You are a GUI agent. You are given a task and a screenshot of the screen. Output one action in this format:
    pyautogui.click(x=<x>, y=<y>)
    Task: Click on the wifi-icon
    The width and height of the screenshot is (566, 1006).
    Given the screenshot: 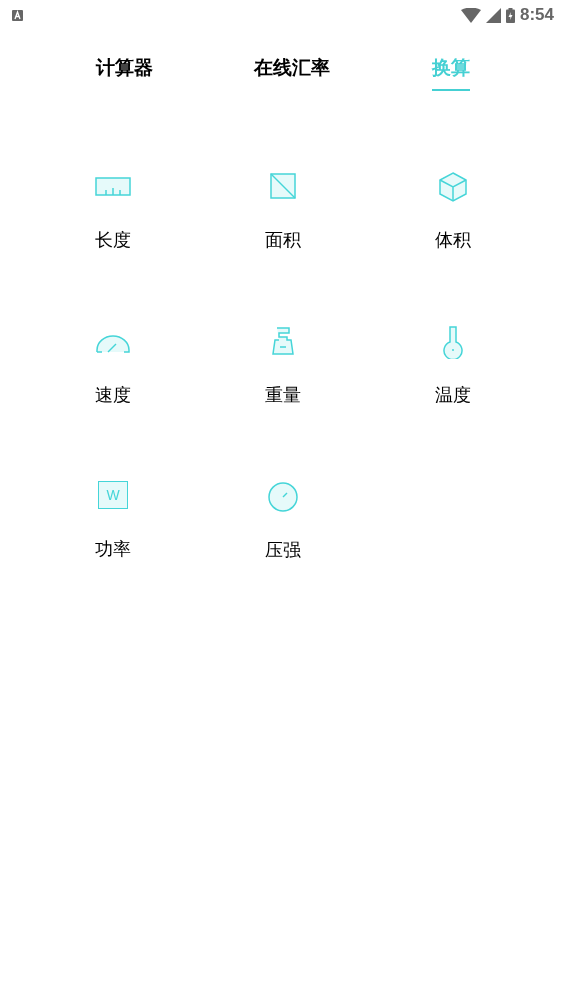 What is the action you would take?
    pyautogui.click(x=470, y=15)
    